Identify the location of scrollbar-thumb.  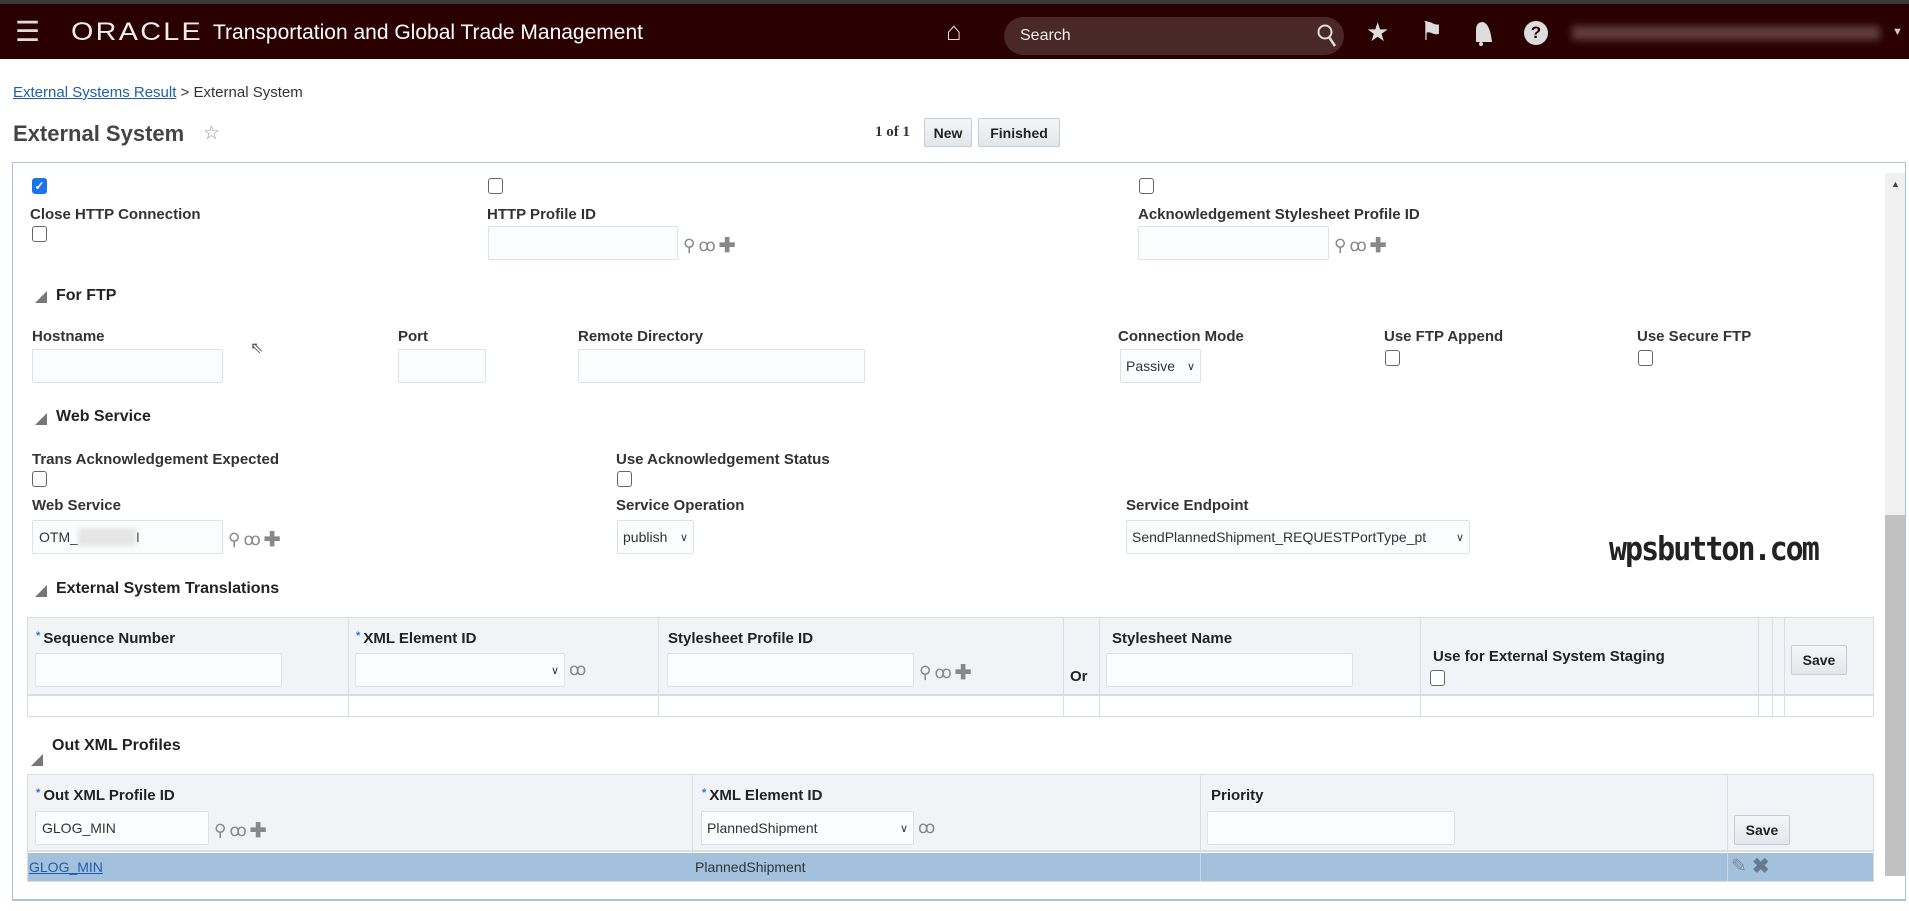
(1895, 695).